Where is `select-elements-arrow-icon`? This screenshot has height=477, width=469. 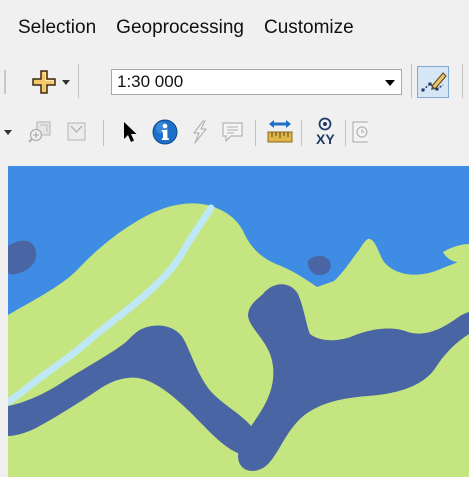
select-elements-arrow-icon is located at coordinates (130, 132).